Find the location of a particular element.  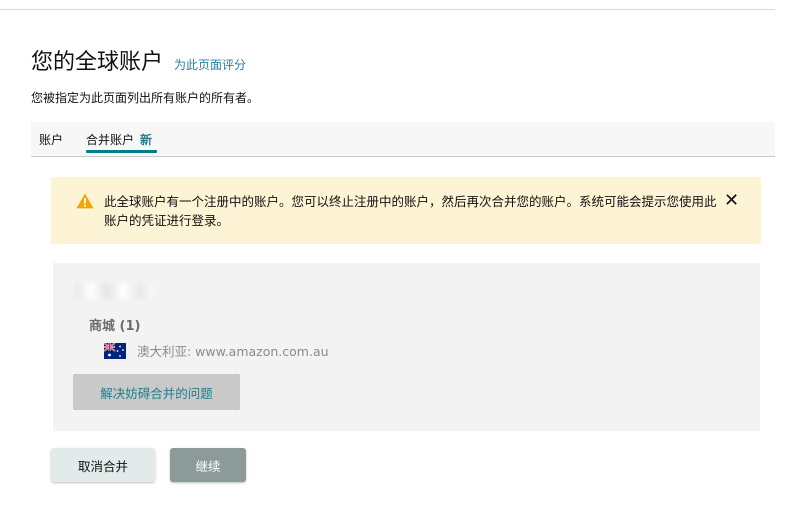

page-title: 您的全球账户 is located at coordinates (97, 62).